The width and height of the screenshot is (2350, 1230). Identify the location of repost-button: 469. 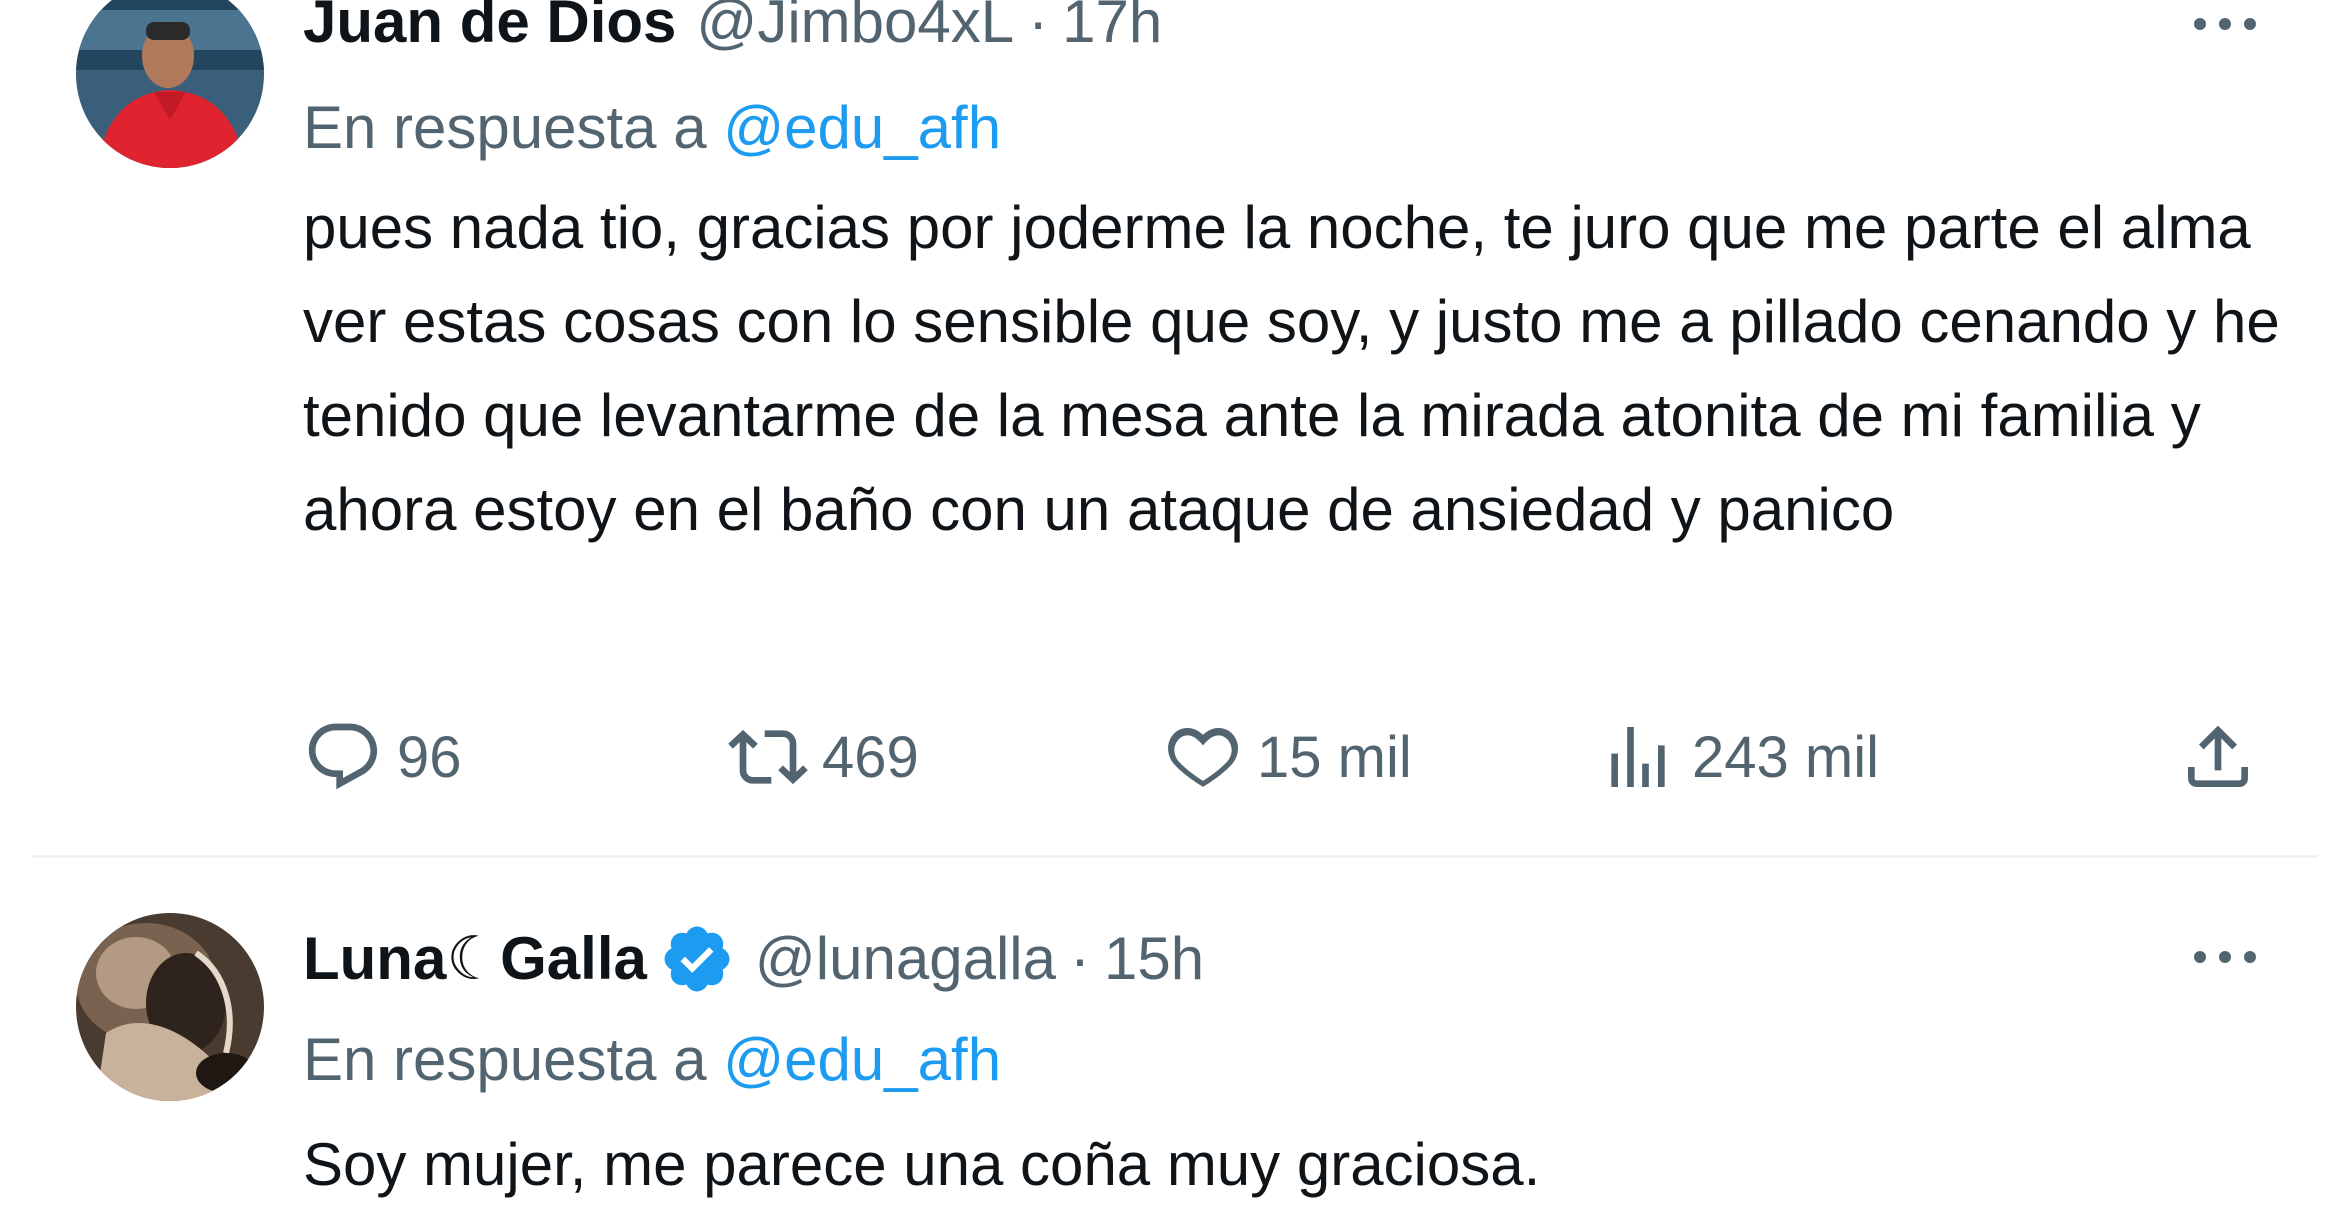
(823, 757).